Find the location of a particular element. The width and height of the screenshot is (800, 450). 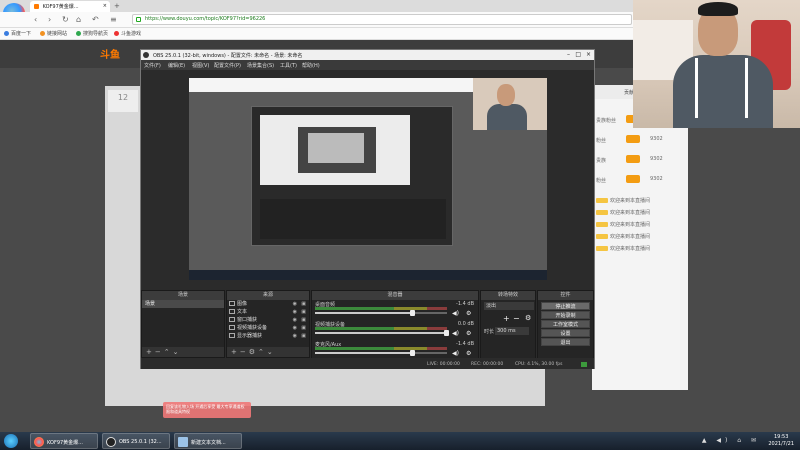

exit-button: 退出 is located at coordinates (565, 342).